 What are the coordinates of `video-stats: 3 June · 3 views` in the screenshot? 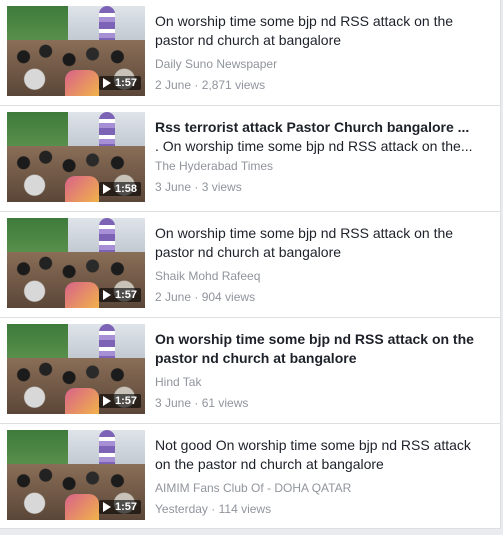 It's located at (319, 187).